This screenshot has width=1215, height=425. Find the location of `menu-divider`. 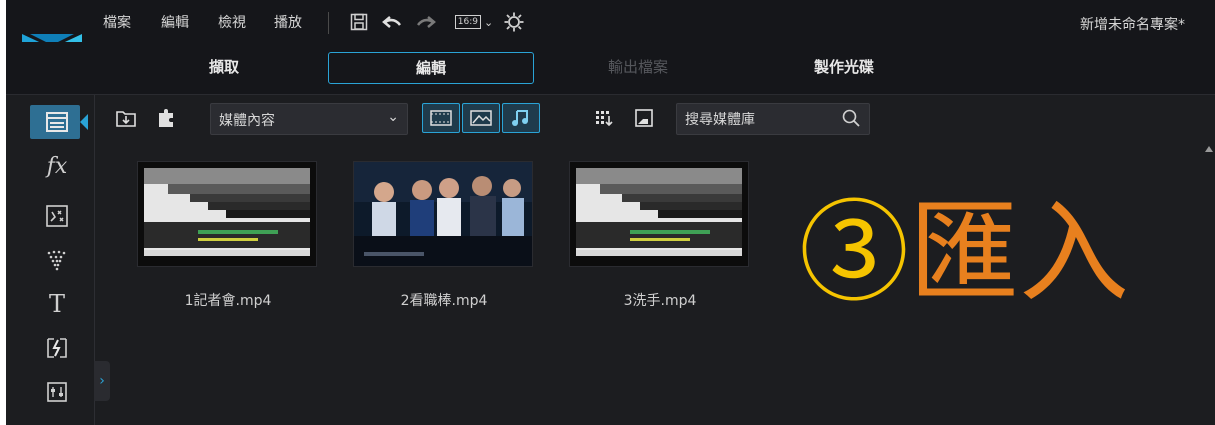

menu-divider is located at coordinates (328, 23).